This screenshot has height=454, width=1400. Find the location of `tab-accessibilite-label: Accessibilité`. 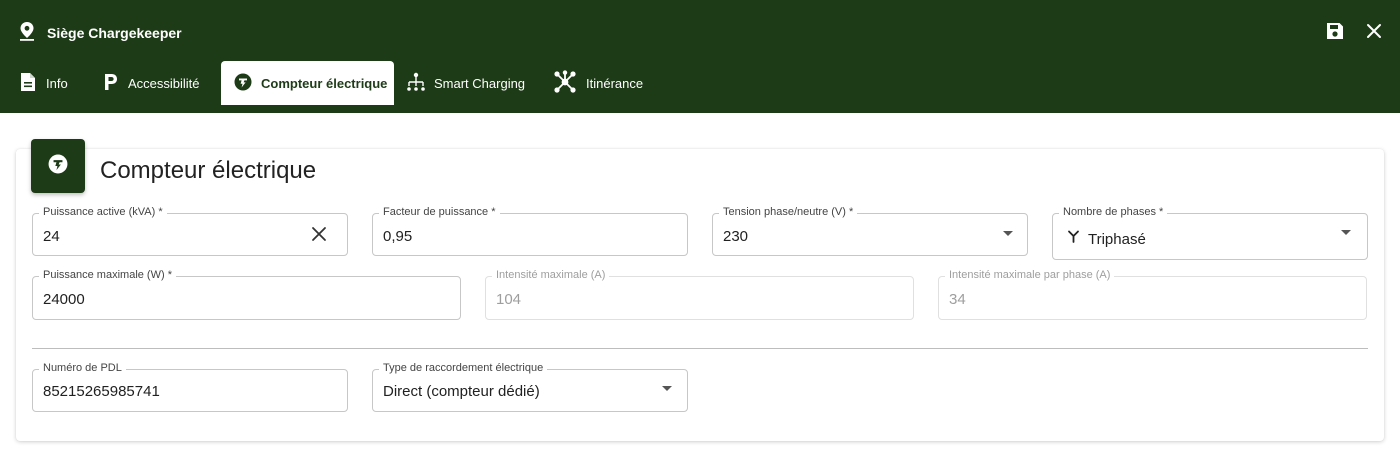

tab-accessibilite-label: Accessibilité is located at coordinates (164, 83).